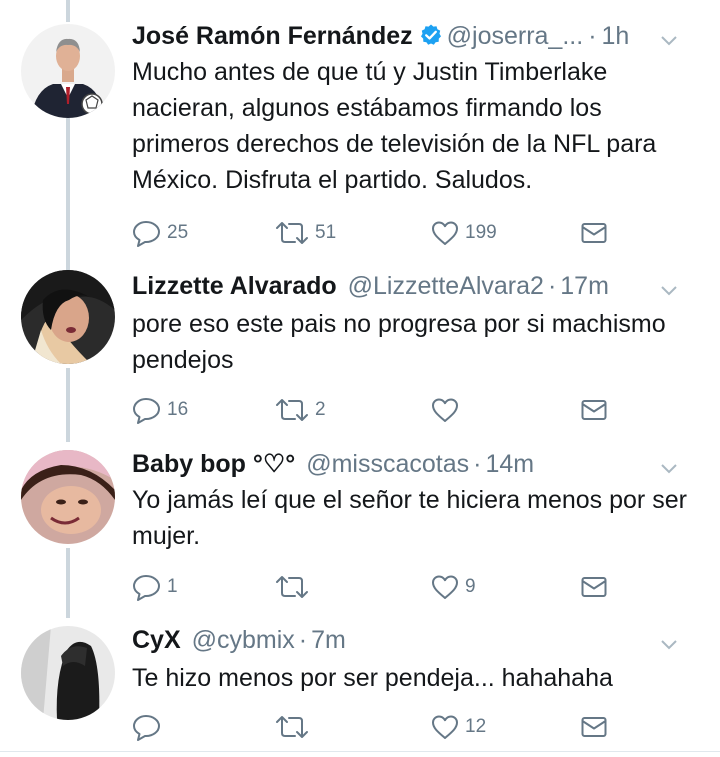 The width and height of the screenshot is (720, 757). I want to click on author-name: Baby bop °♡°, so click(213, 464).